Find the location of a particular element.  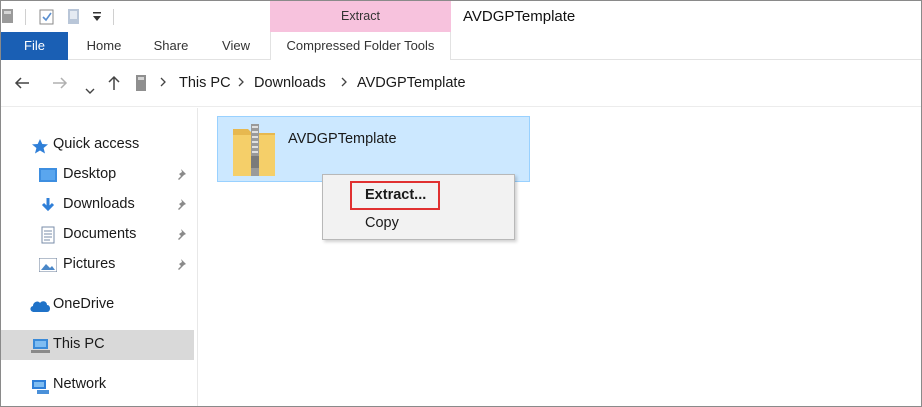

back-arrow-icon is located at coordinates (22, 85).